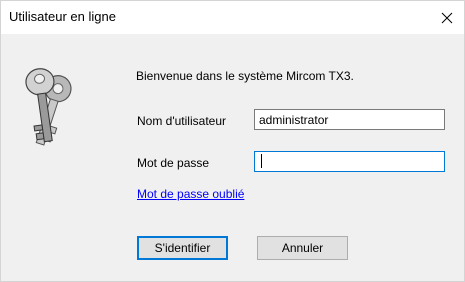  Describe the element at coordinates (349, 119) in the screenshot. I see `username-input` at that location.